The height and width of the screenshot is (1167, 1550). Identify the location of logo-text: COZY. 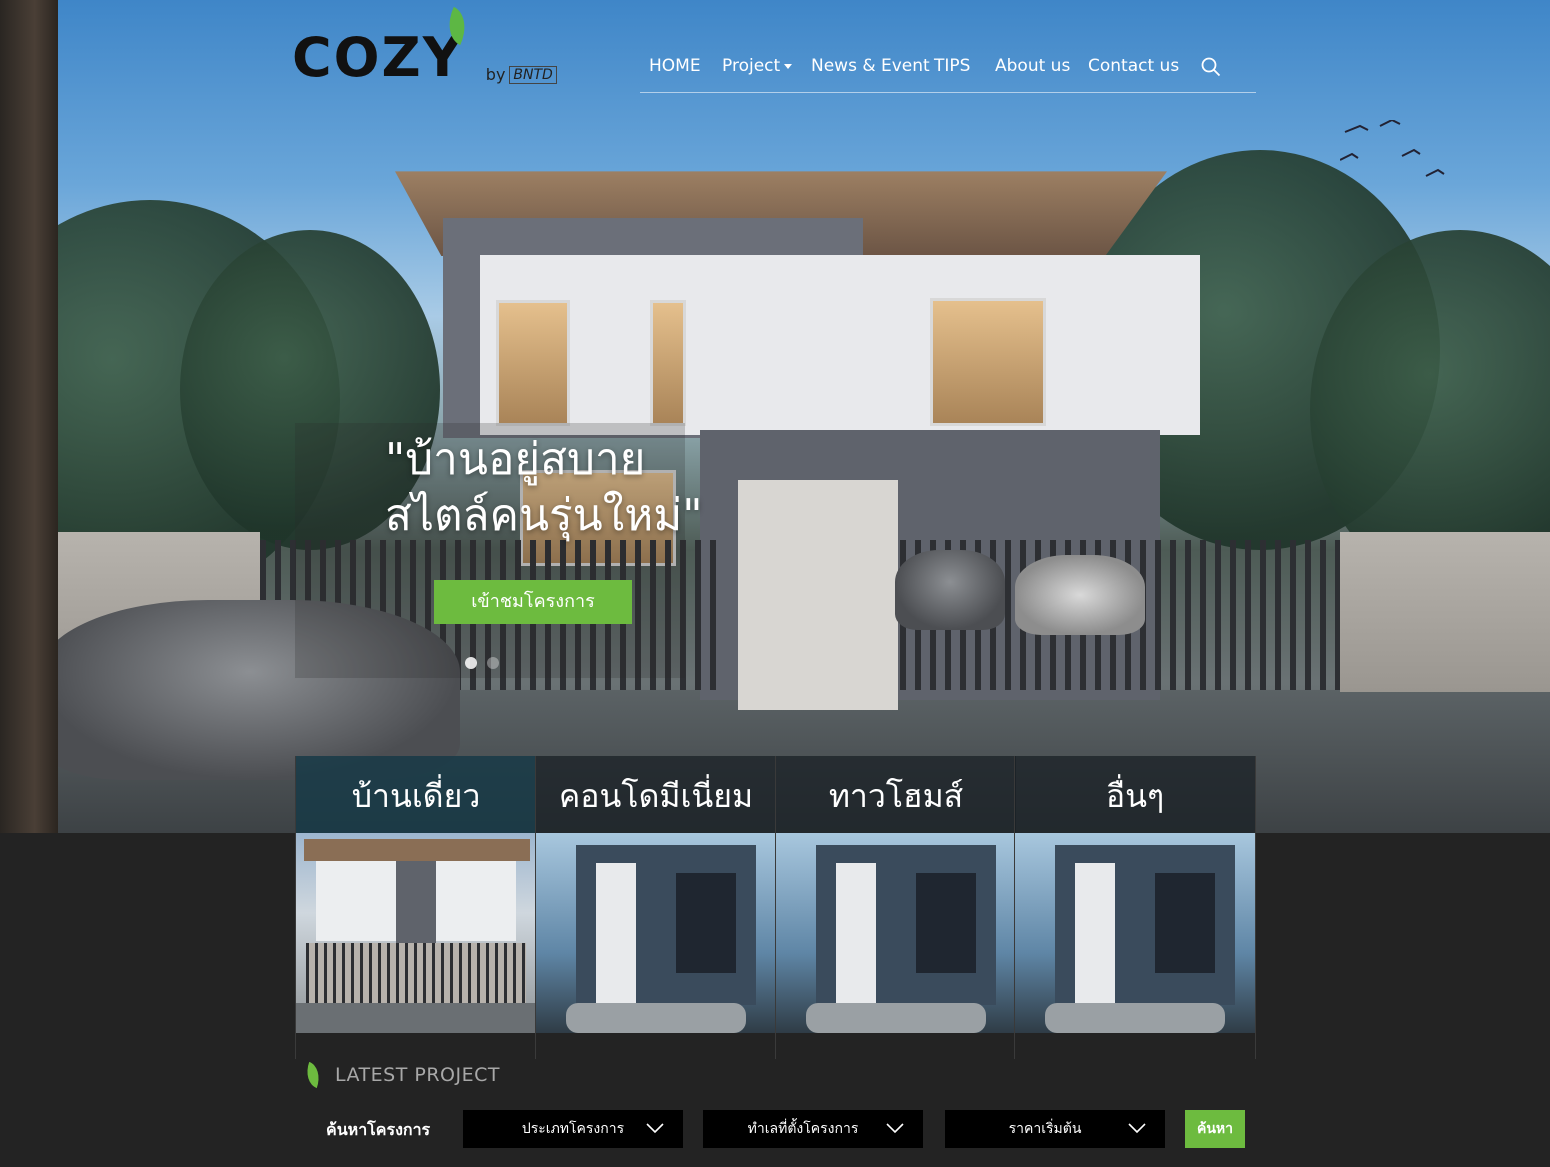
(378, 57).